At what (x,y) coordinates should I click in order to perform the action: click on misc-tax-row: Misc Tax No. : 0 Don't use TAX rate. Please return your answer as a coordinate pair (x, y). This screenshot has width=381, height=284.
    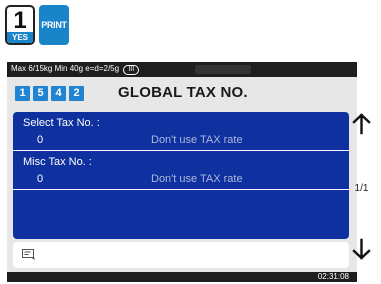
    Looking at the image, I should click on (181, 170).